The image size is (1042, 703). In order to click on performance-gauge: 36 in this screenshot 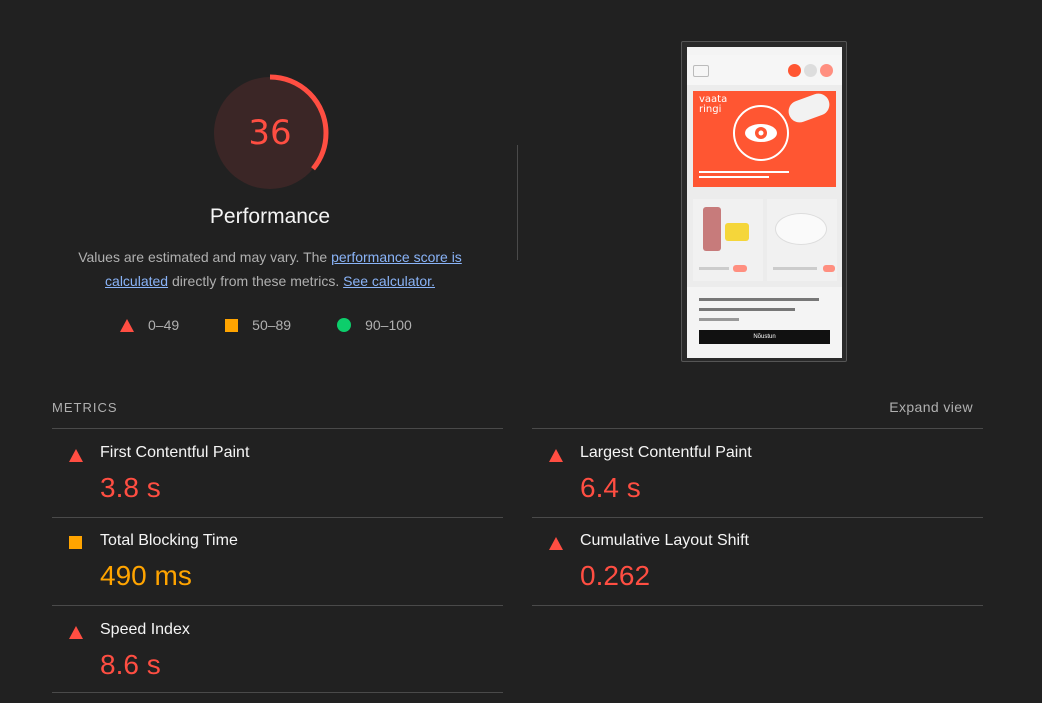, I will do `click(270, 133)`.